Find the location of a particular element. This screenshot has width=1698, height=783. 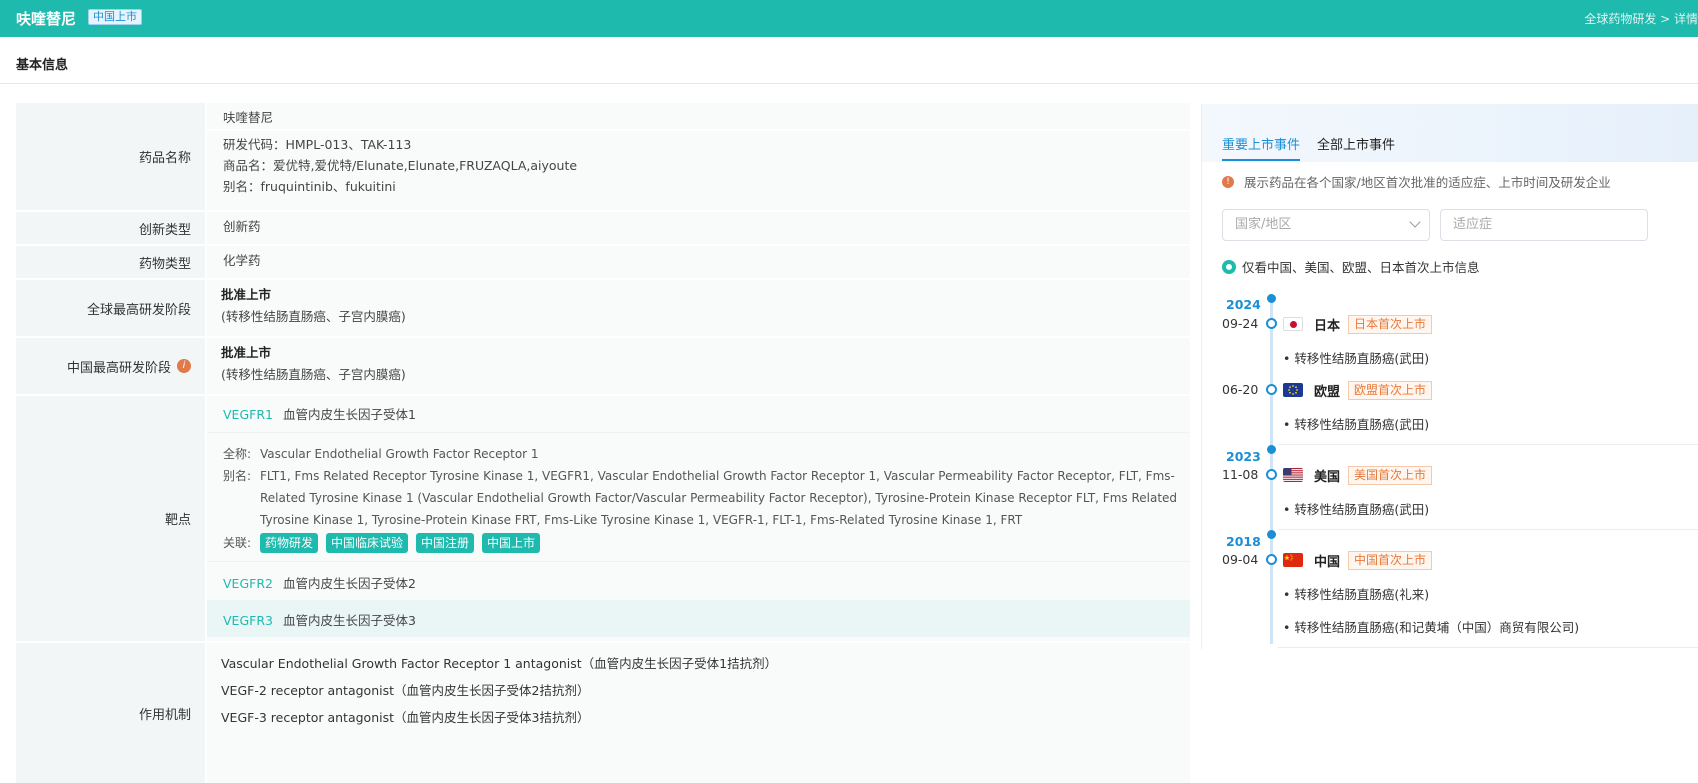

event-tag: 美国首次上市 is located at coordinates (1390, 475).